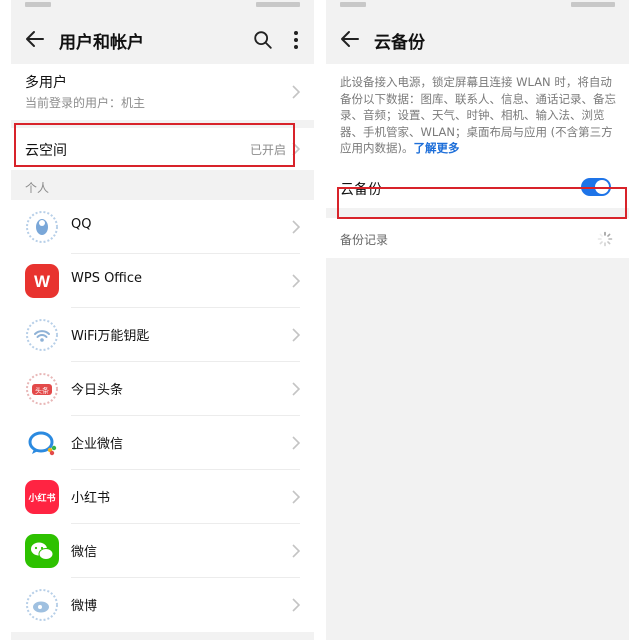 The width and height of the screenshot is (640, 640). Describe the element at coordinates (399, 43) in the screenshot. I see `page-title: 云备份` at that location.